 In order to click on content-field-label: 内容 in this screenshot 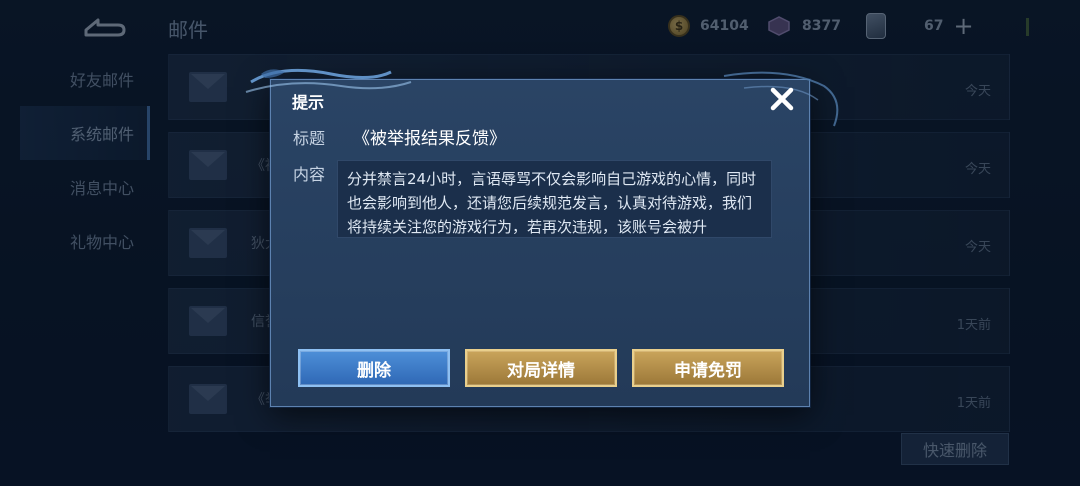, I will do `click(309, 174)`.